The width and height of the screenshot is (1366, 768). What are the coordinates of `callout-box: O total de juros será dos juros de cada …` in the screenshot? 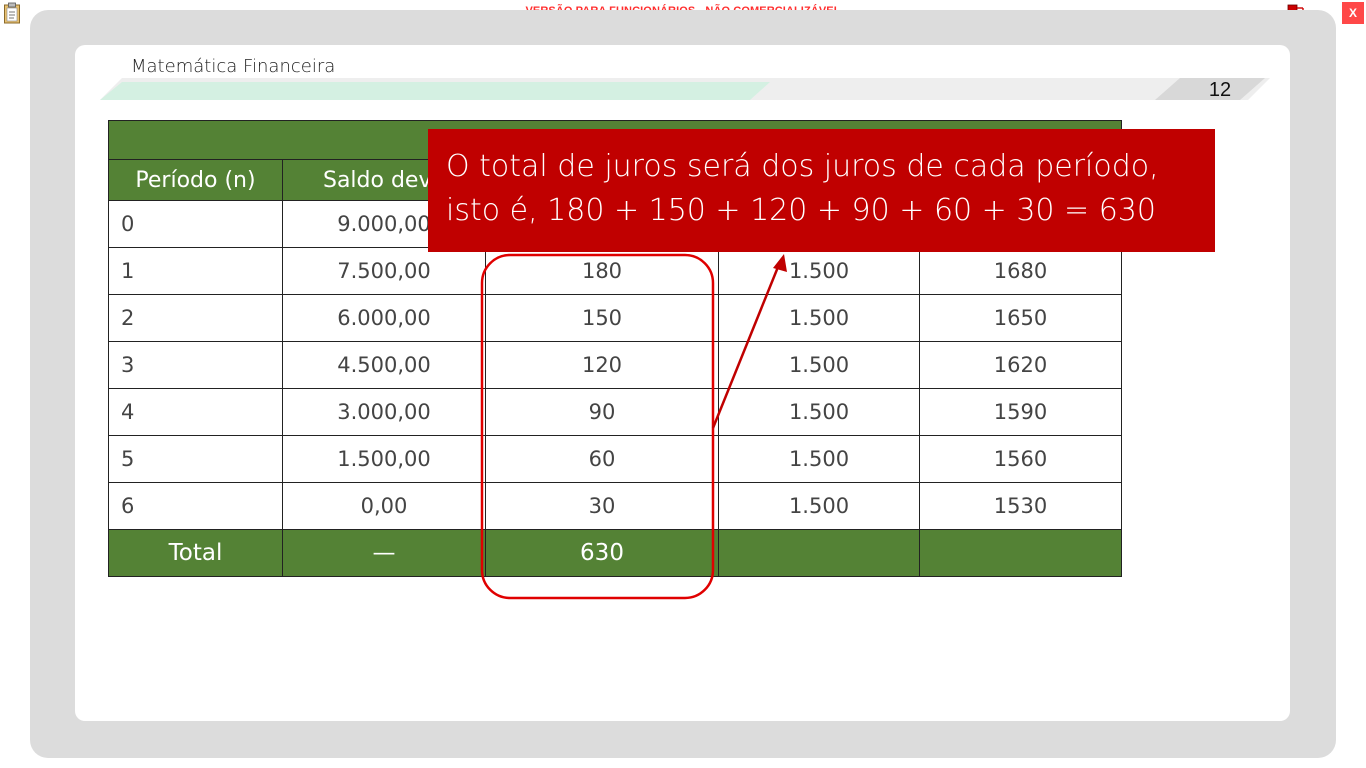 It's located at (821, 190).